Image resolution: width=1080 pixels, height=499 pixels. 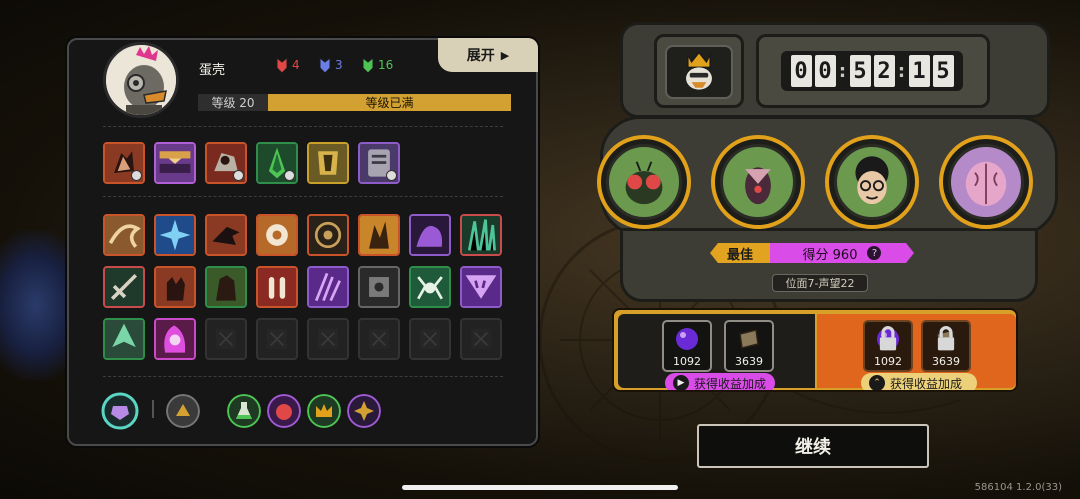 What do you see at coordinates (339, 65) in the screenshot?
I see `resource-blue-value: 3` at bounding box center [339, 65].